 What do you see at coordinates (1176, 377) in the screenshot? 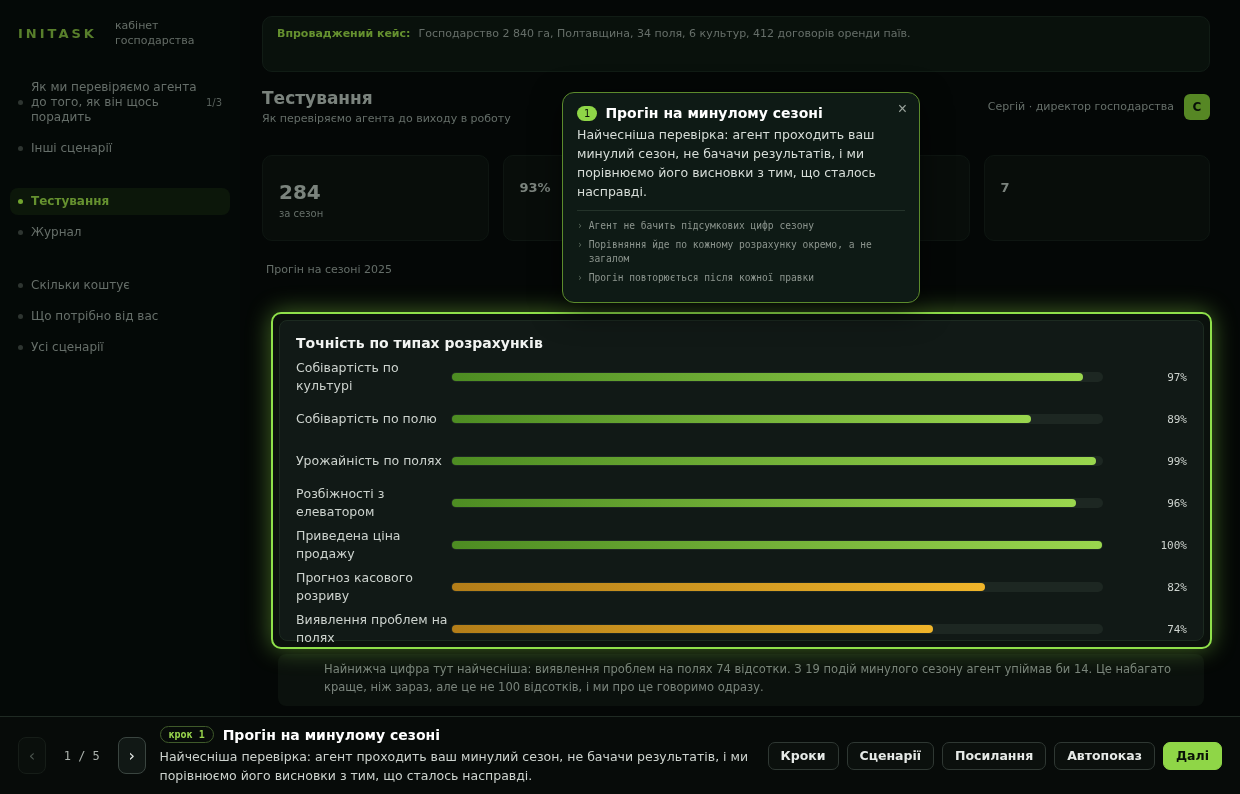
I see `metric-value: 97%` at bounding box center [1176, 377].